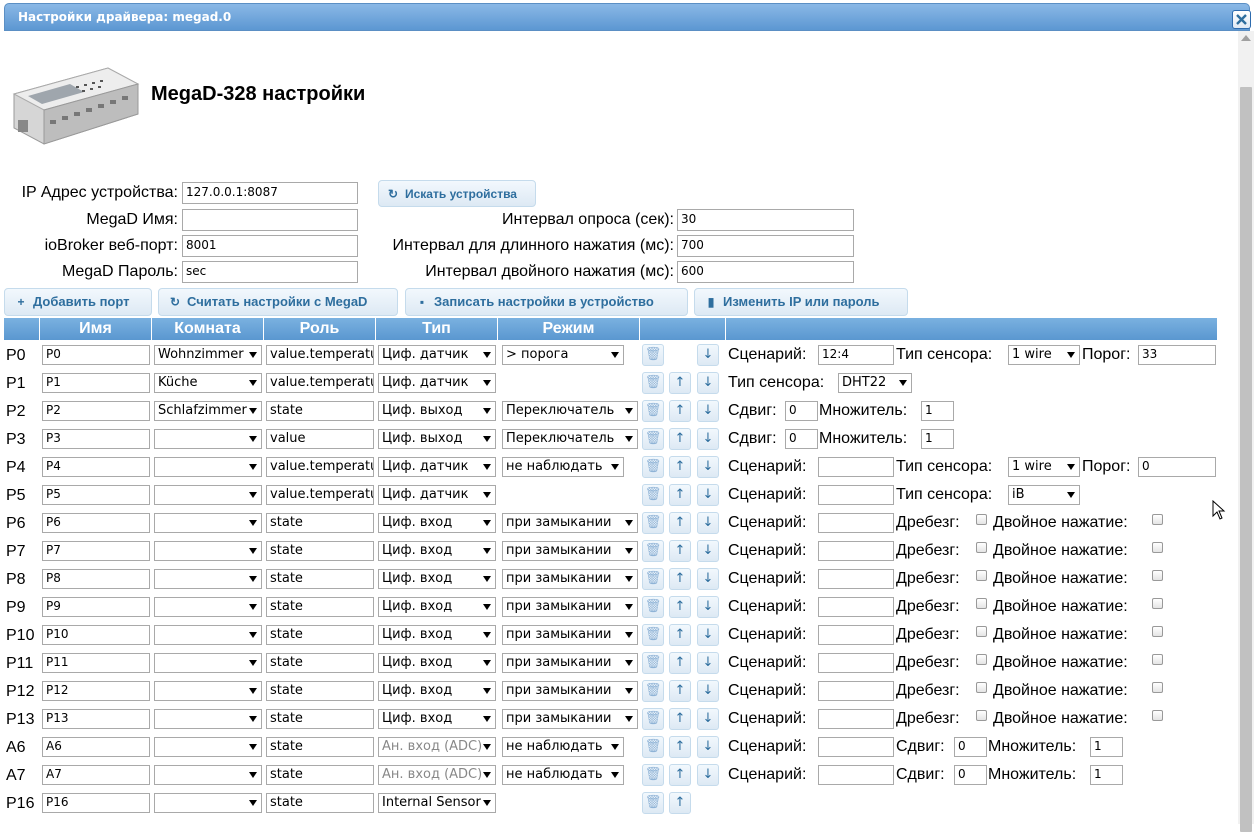  What do you see at coordinates (208, 355) in the screenshot?
I see `room-select: Wohnzimmer` at bounding box center [208, 355].